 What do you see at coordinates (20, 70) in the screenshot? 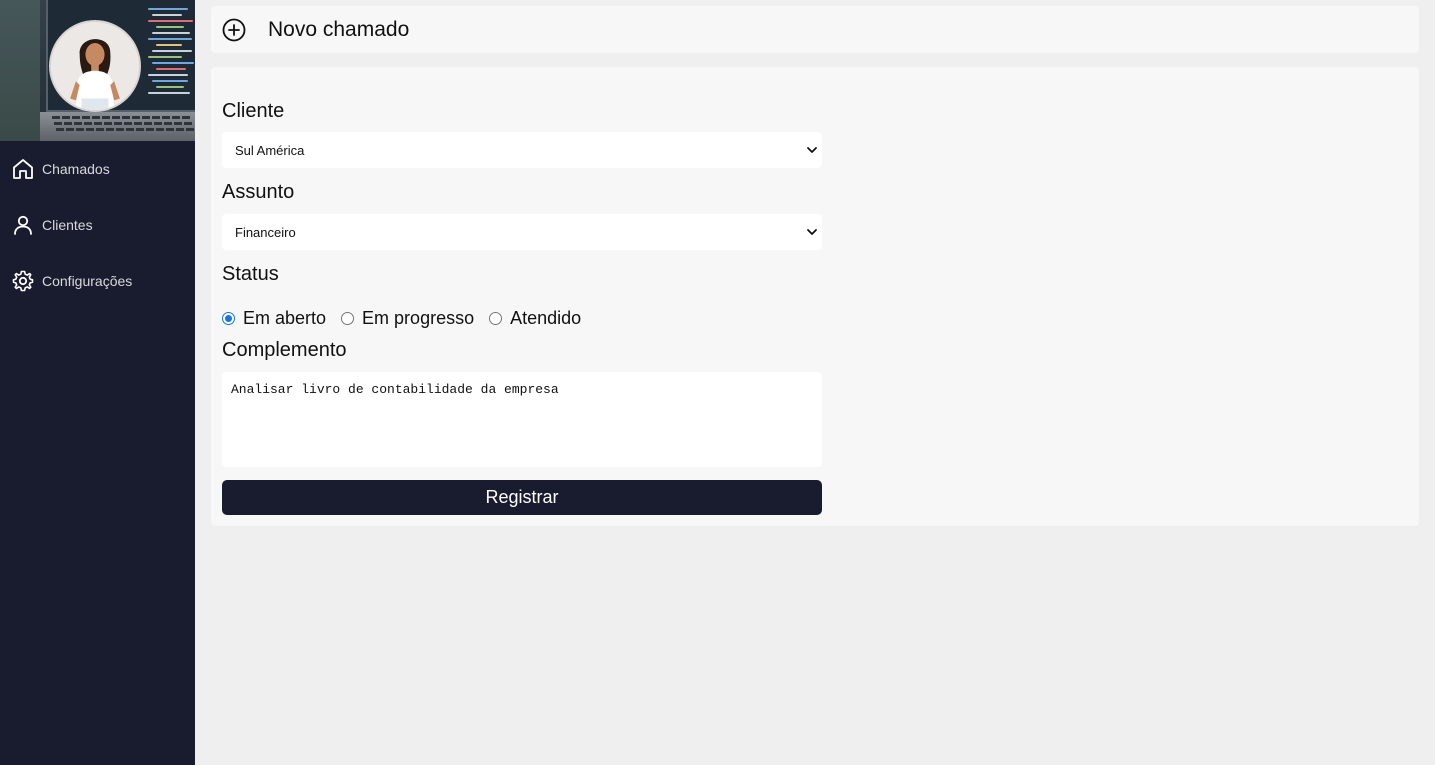
I see `banner-background` at bounding box center [20, 70].